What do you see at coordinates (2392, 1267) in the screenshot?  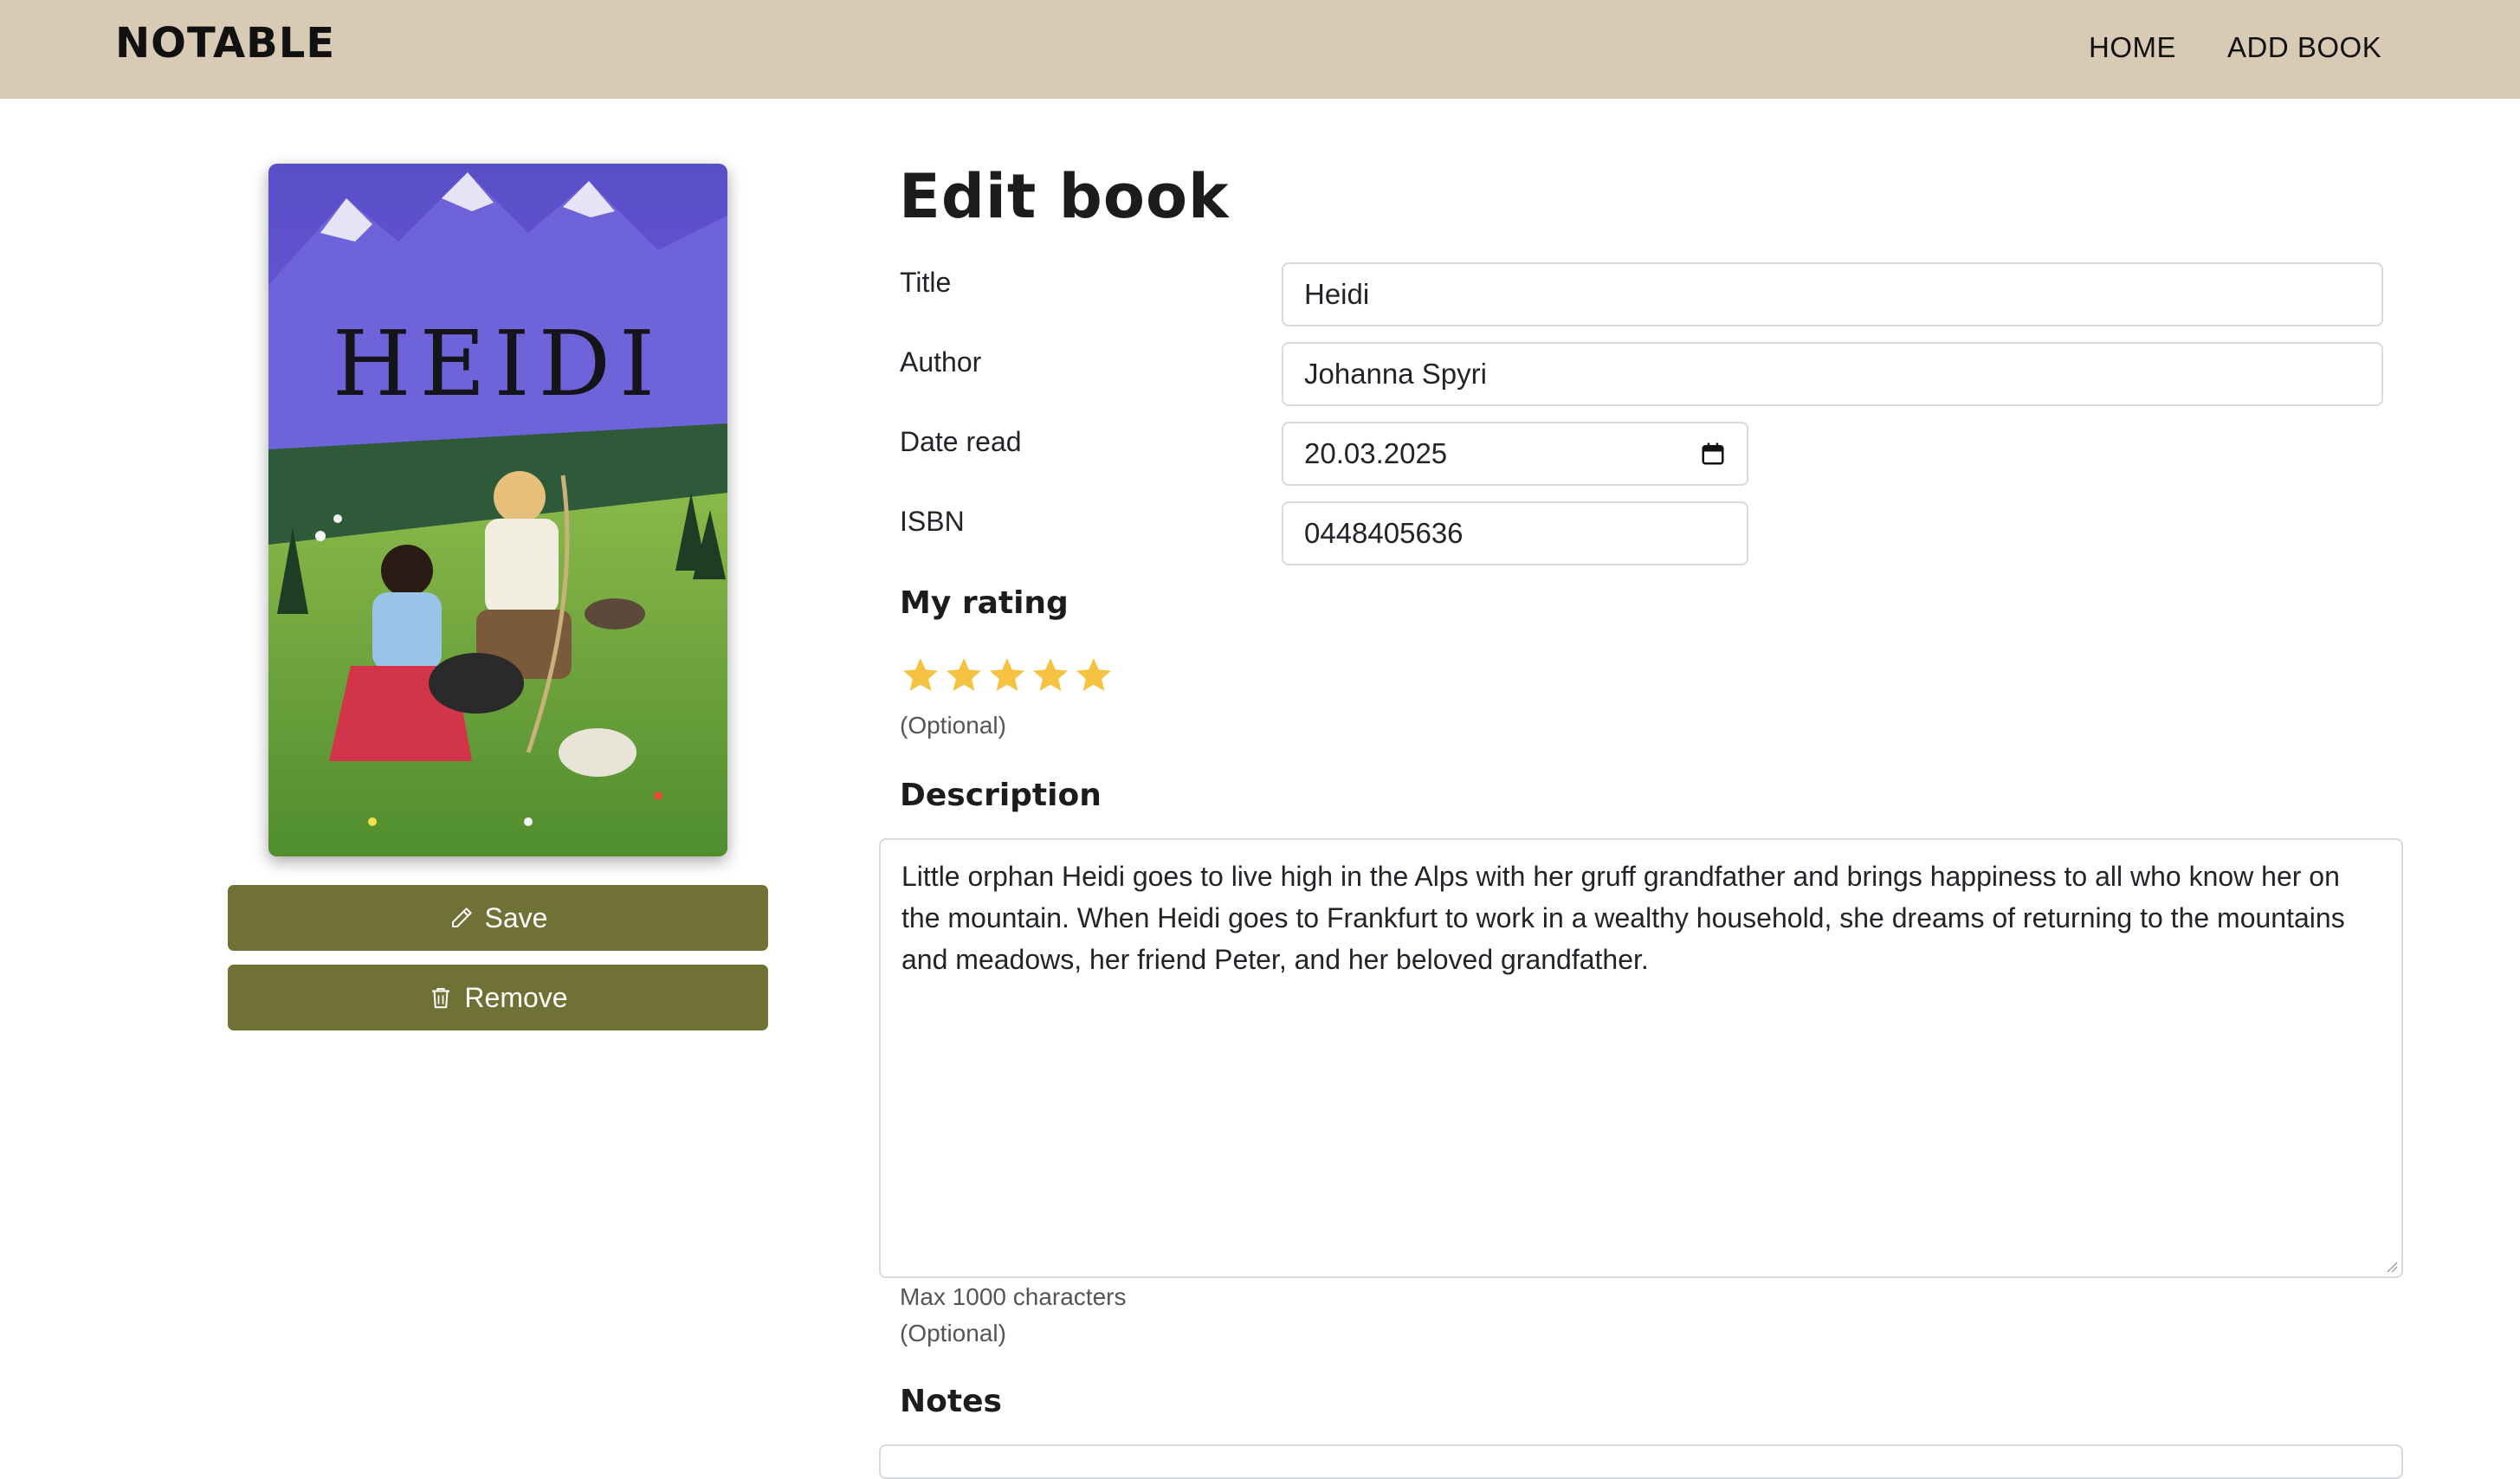 I see `resize-handle-icon` at bounding box center [2392, 1267].